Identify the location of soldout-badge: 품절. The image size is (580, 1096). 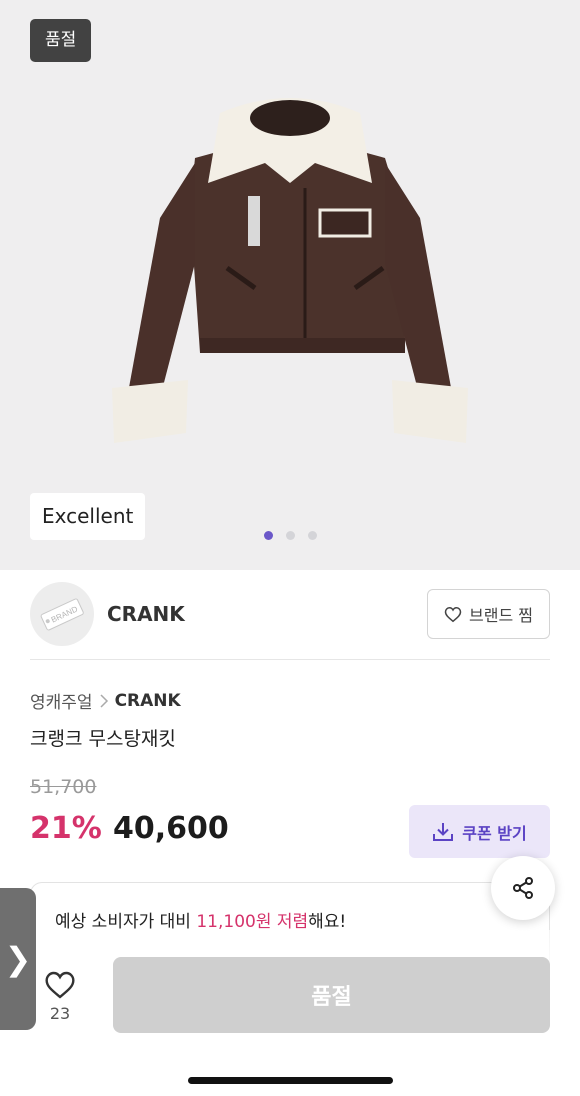
(61, 40).